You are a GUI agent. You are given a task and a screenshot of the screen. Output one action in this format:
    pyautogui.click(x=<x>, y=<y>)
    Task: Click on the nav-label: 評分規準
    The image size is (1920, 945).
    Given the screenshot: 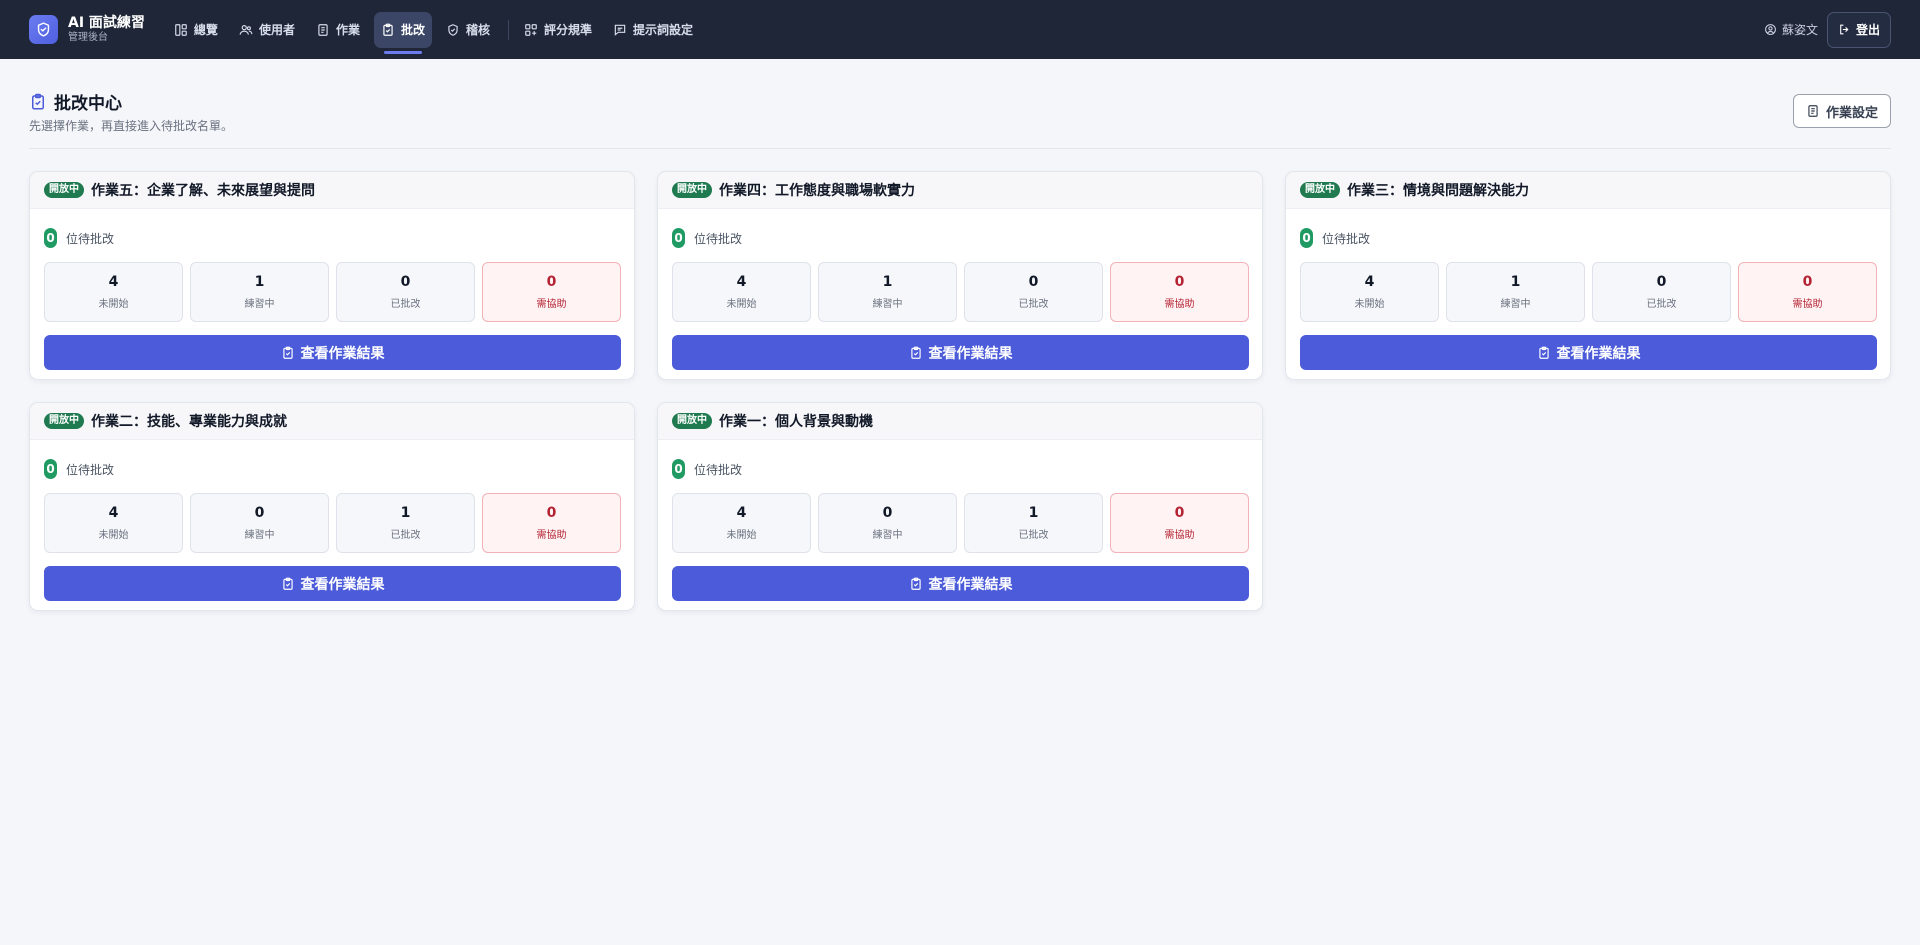 What is the action you would take?
    pyautogui.click(x=568, y=30)
    